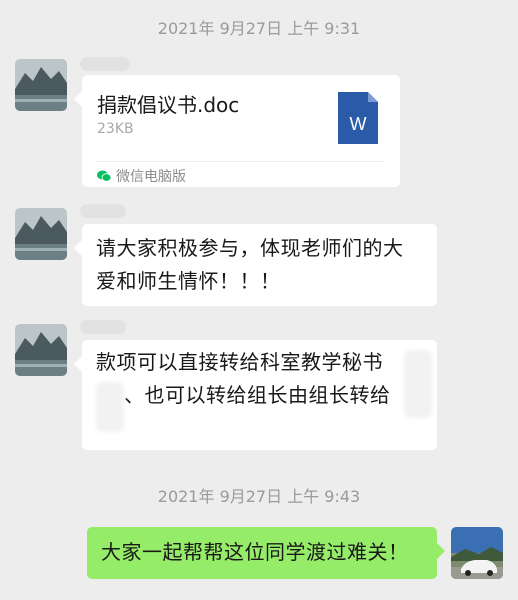 Image resolution: width=518 pixels, height=600 pixels. Describe the element at coordinates (115, 129) in the screenshot. I see `file-size: 23KB` at that location.